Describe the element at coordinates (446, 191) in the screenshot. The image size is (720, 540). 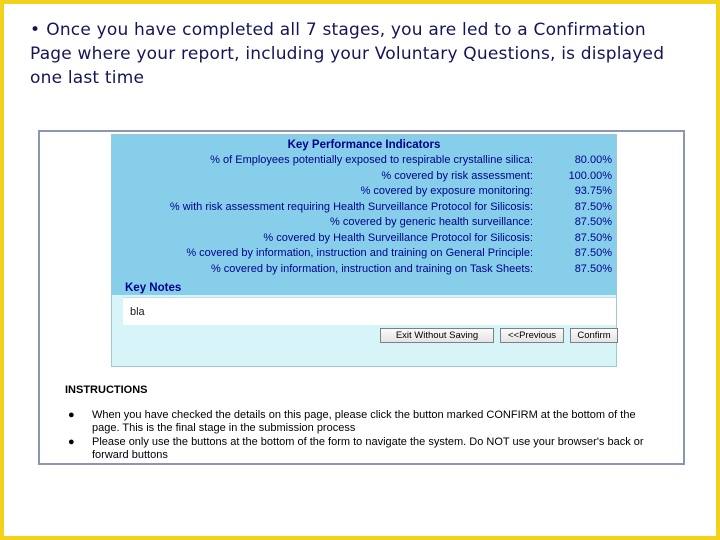
I see `kpi-label: % covered by exposure monitoring:` at that location.